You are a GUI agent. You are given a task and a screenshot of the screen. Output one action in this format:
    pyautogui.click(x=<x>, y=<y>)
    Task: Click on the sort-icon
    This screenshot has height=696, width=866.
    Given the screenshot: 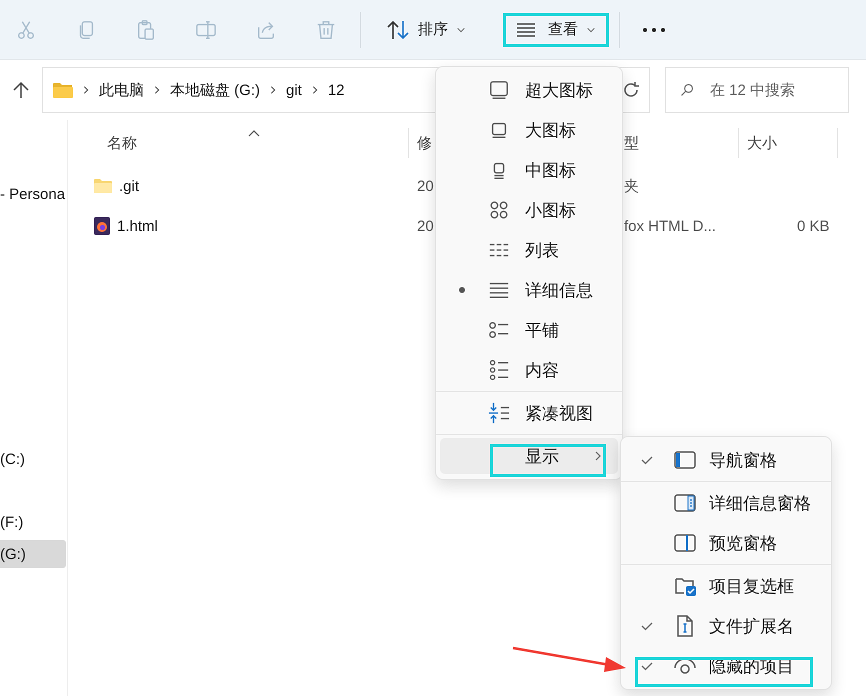 What is the action you would take?
    pyautogui.click(x=398, y=29)
    